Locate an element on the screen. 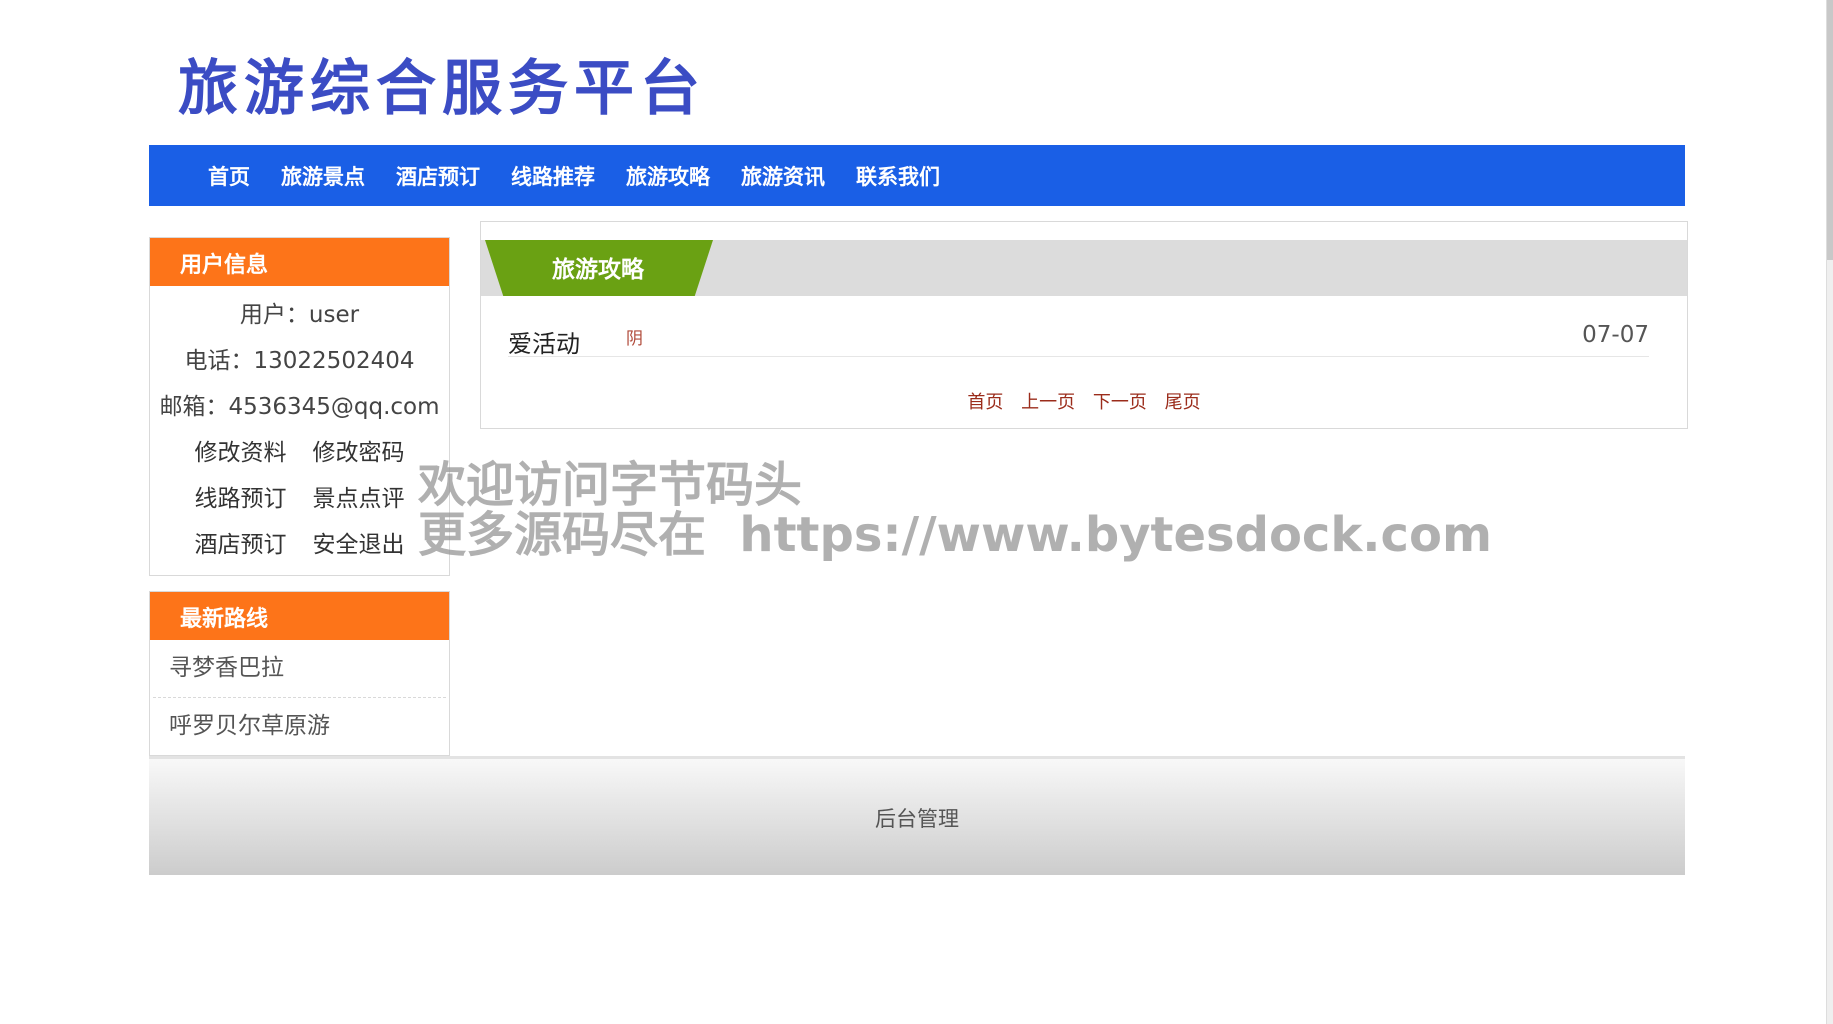 The height and width of the screenshot is (1024, 1833). user-email: 邮箱：4536345@qq.com is located at coordinates (299, 407).